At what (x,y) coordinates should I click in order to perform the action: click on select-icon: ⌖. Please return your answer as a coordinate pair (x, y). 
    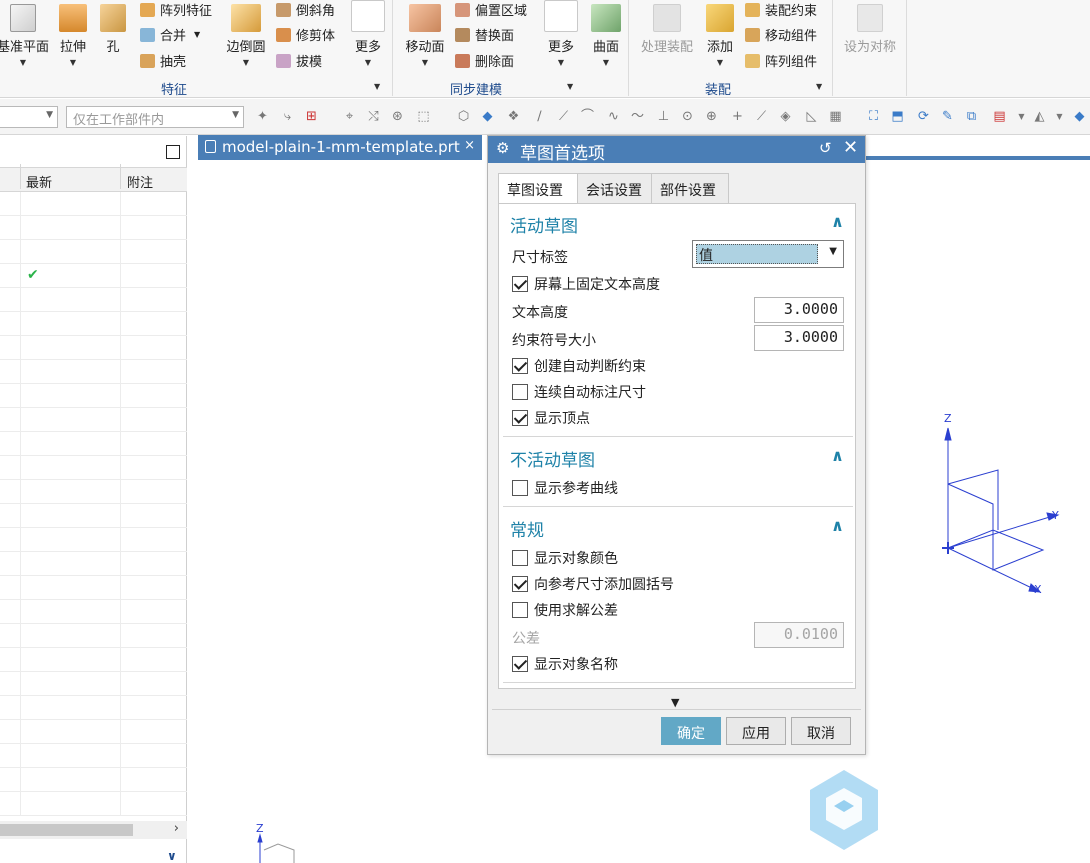
    Looking at the image, I should click on (349, 116).